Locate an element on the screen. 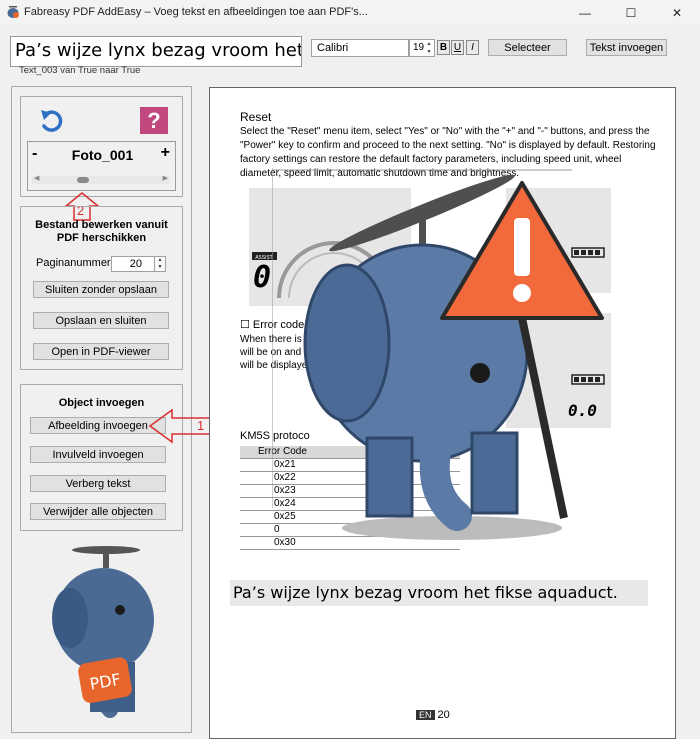  maximize-button: ☐ is located at coordinates (631, 13).